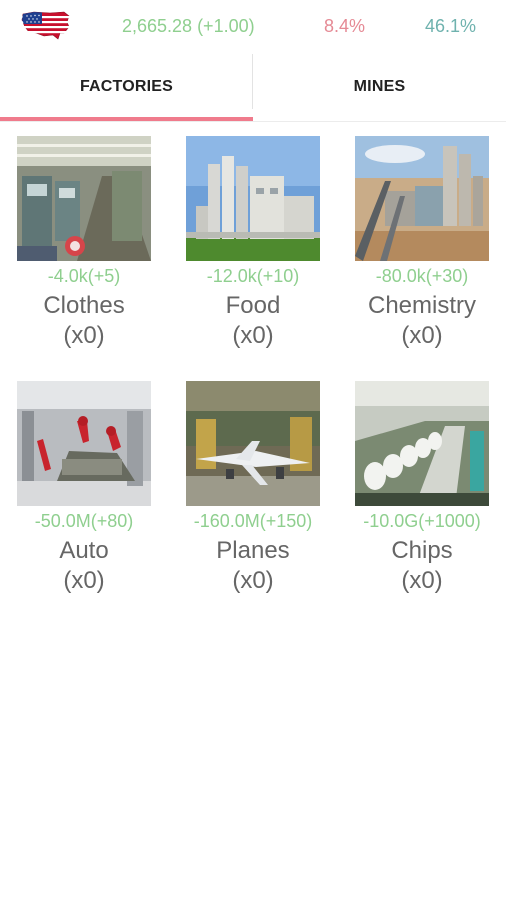 The height and width of the screenshot is (900, 506). What do you see at coordinates (253, 198) in the screenshot?
I see `food-factory-photo` at bounding box center [253, 198].